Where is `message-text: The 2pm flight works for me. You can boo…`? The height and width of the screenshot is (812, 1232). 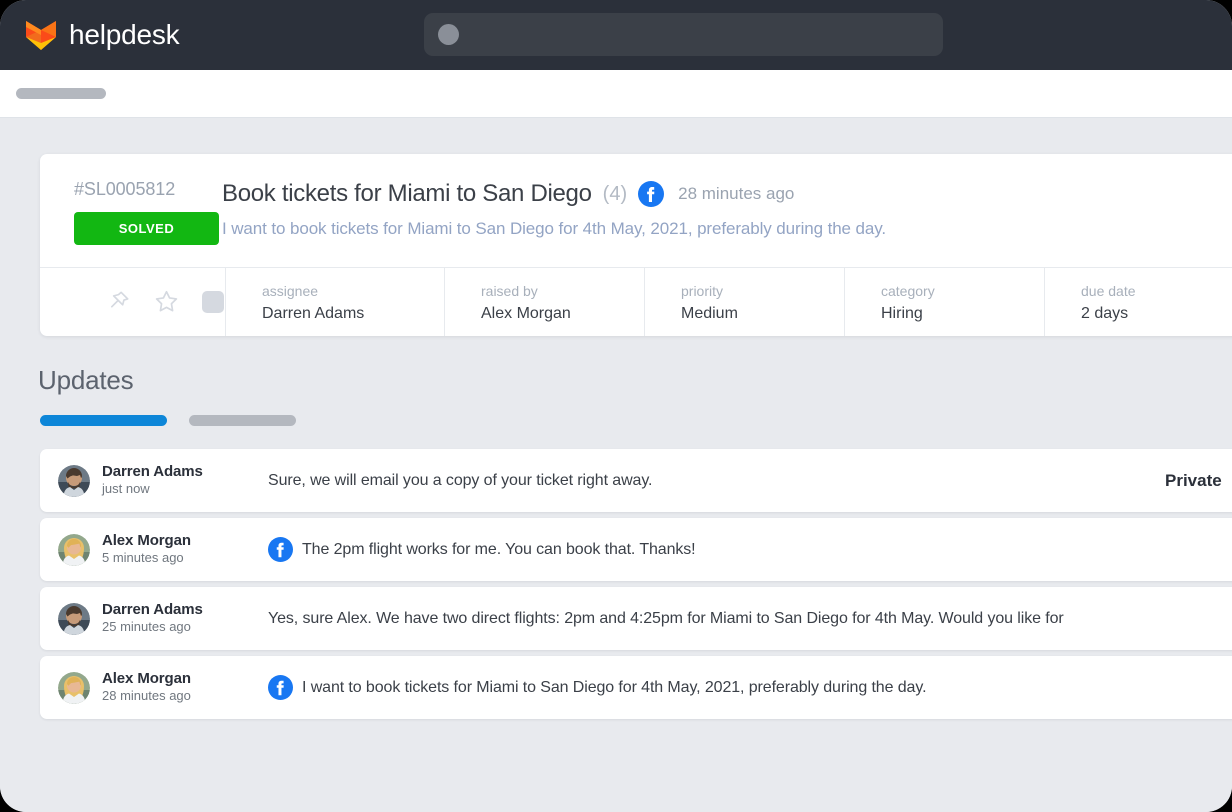
message-text: The 2pm flight works for me. You can boo… is located at coordinates (499, 549).